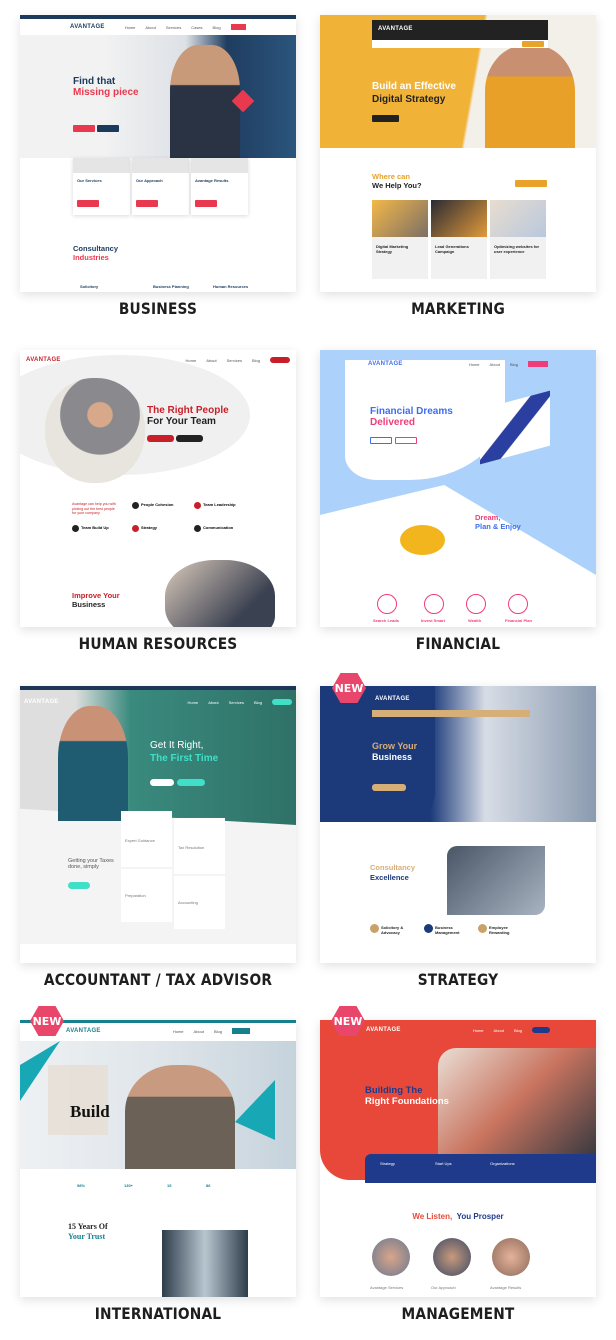 This screenshot has width=616, height=1340. Describe the element at coordinates (518, 620) in the screenshot. I see `circle-label: Financial Plan` at that location.